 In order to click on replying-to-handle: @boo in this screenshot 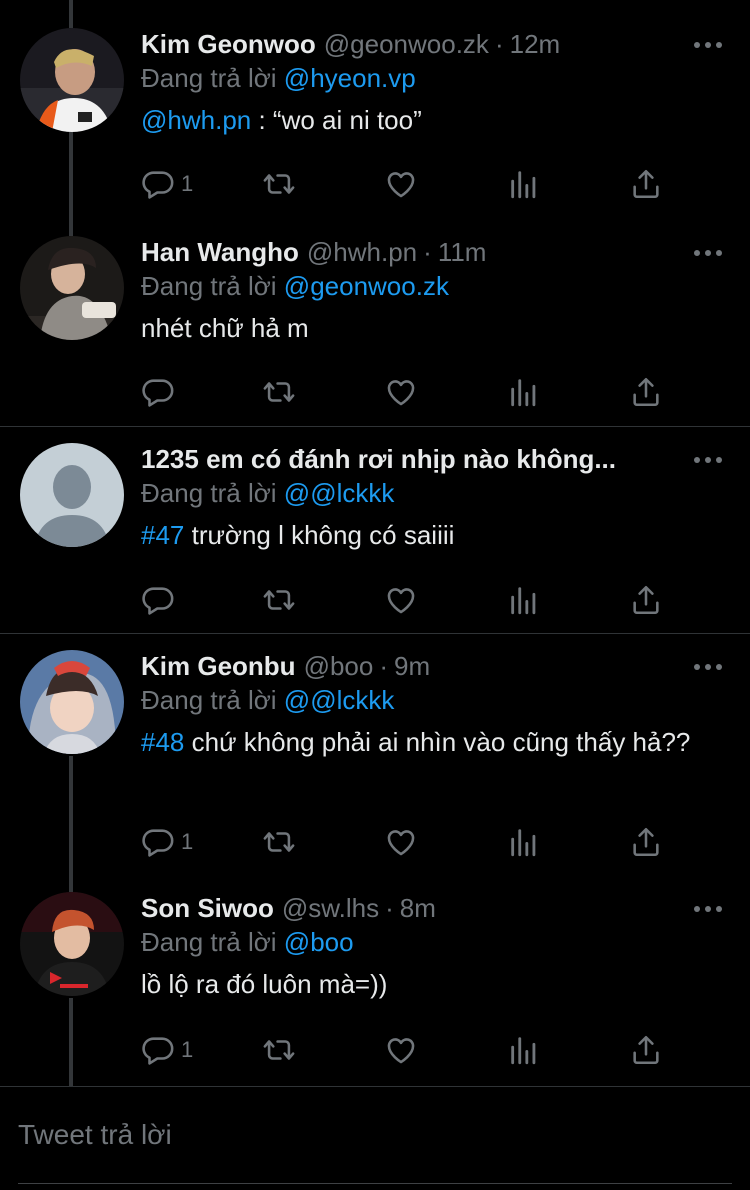, I will do `click(319, 942)`.